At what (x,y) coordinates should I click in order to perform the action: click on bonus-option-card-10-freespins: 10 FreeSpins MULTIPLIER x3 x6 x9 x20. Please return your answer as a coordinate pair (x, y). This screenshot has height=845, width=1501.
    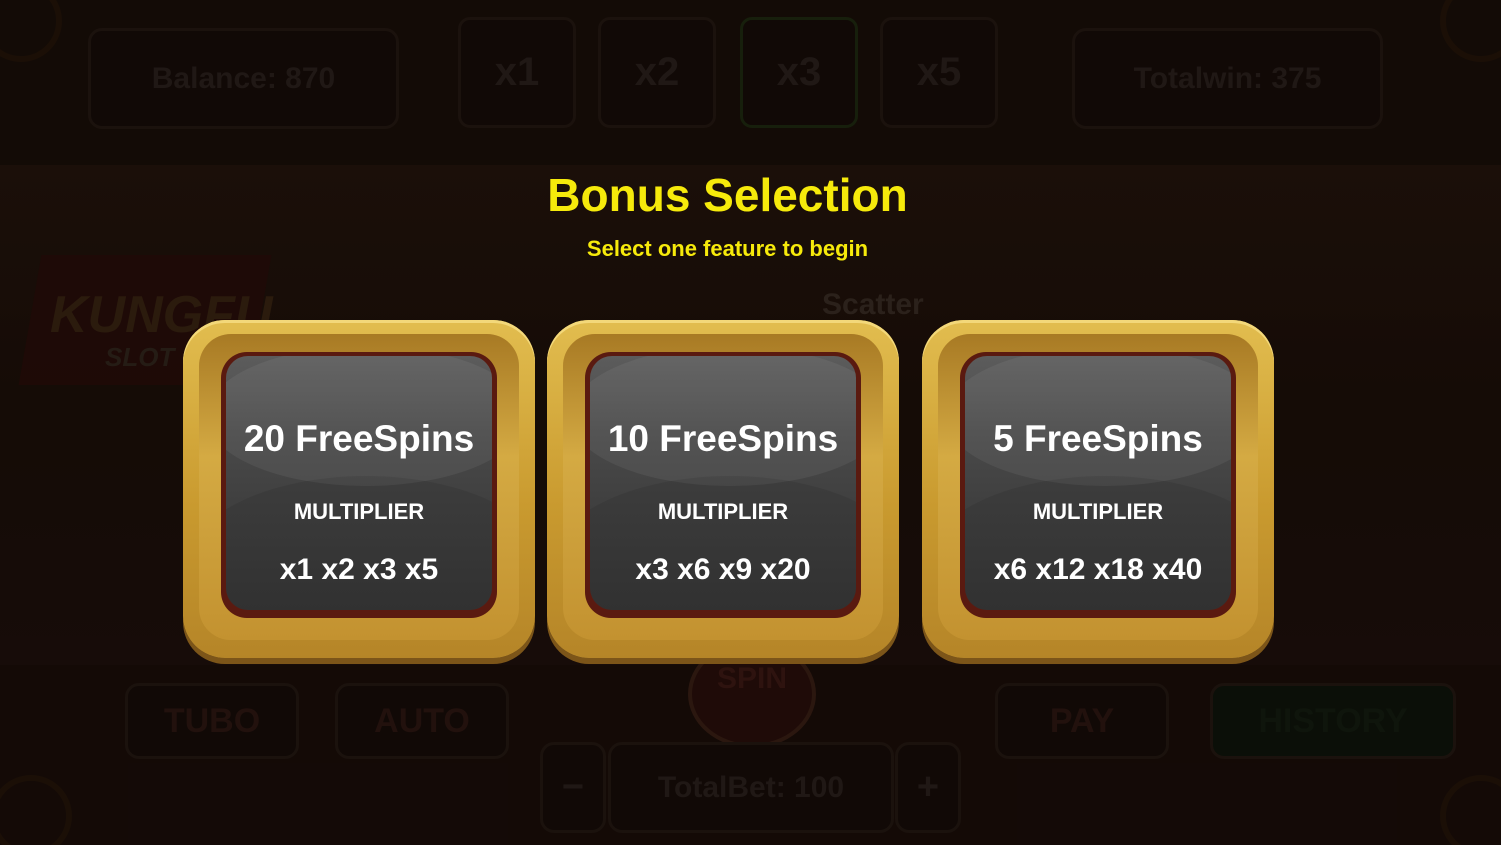
    Looking at the image, I should click on (723, 489).